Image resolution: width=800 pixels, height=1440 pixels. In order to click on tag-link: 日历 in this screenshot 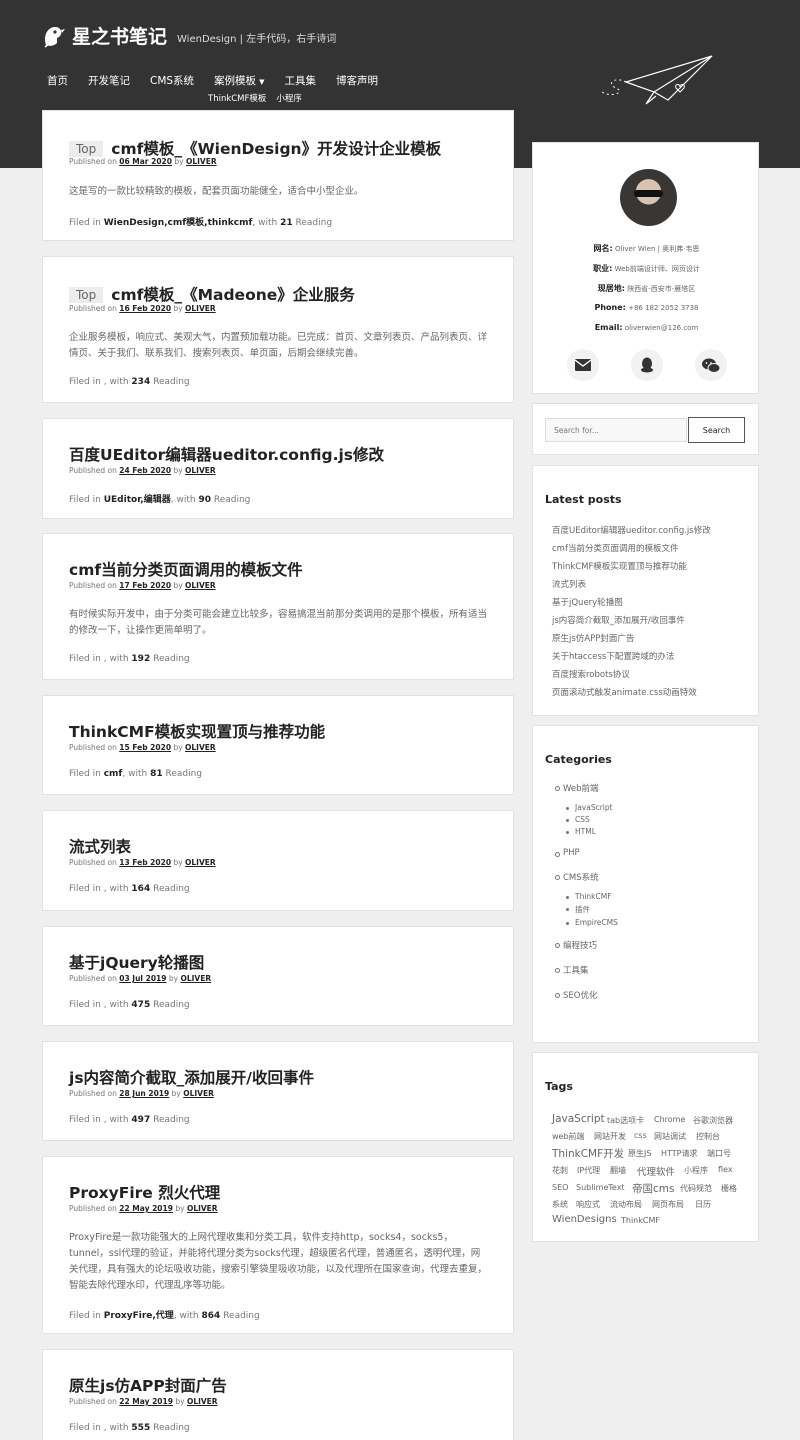, I will do `click(703, 1204)`.